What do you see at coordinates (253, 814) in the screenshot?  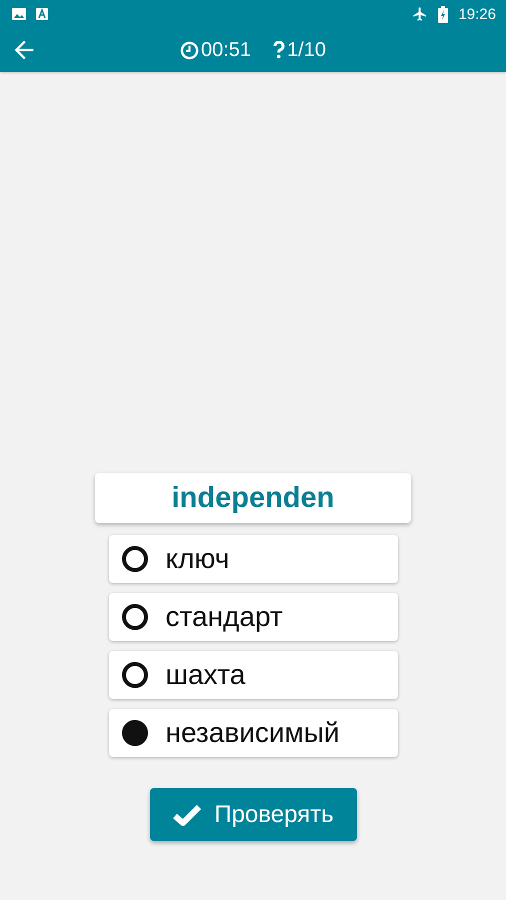 I see `check-button: Проверять` at bounding box center [253, 814].